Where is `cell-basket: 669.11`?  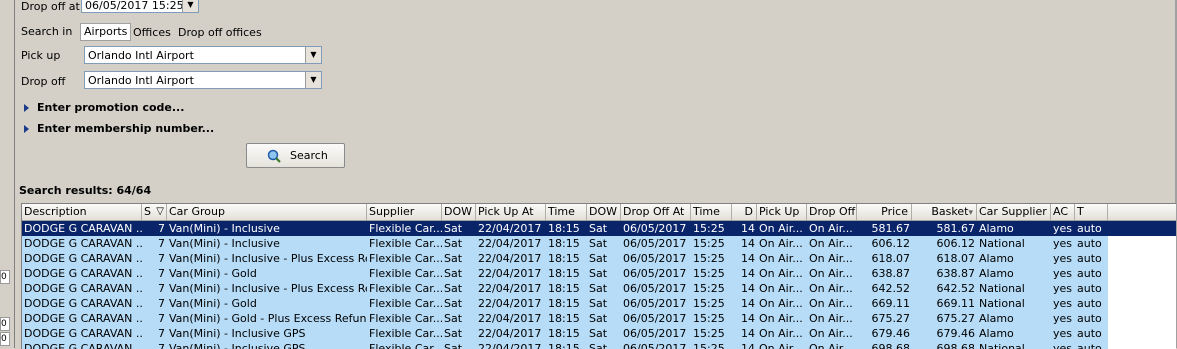 cell-basket: 669.11 is located at coordinates (956, 303).